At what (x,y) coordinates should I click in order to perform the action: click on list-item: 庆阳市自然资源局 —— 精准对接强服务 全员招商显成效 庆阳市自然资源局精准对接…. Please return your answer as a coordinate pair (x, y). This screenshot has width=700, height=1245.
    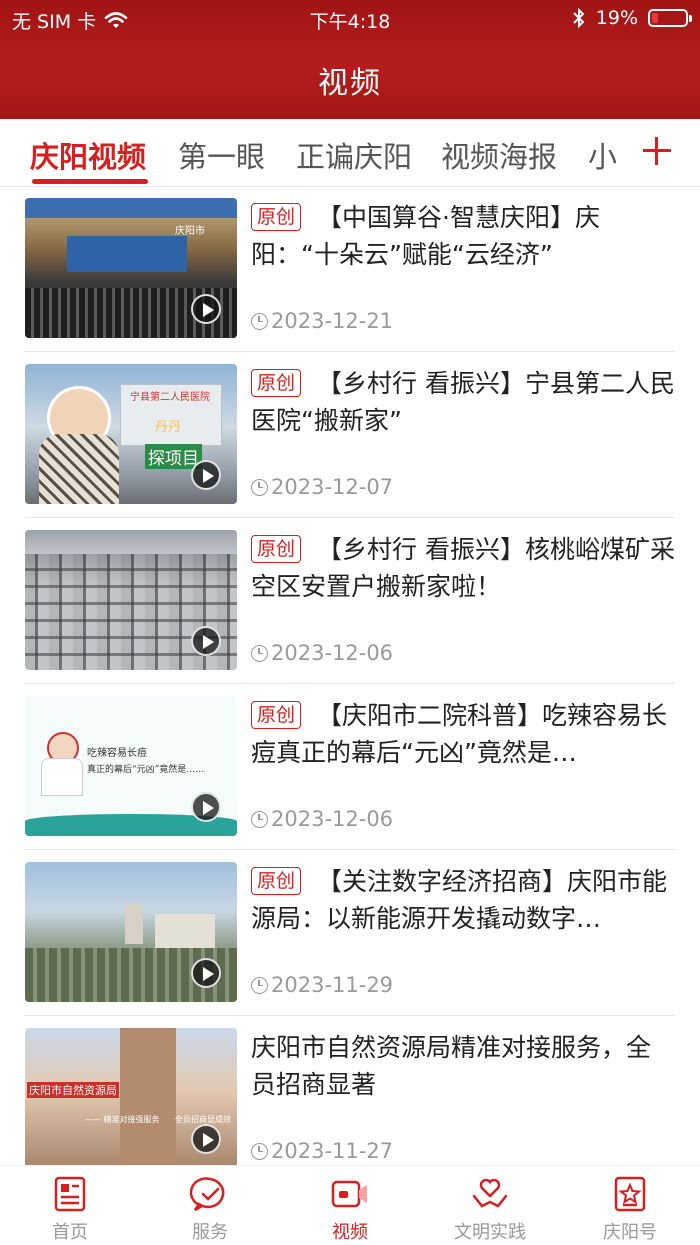
    Looking at the image, I should click on (350, 1099).